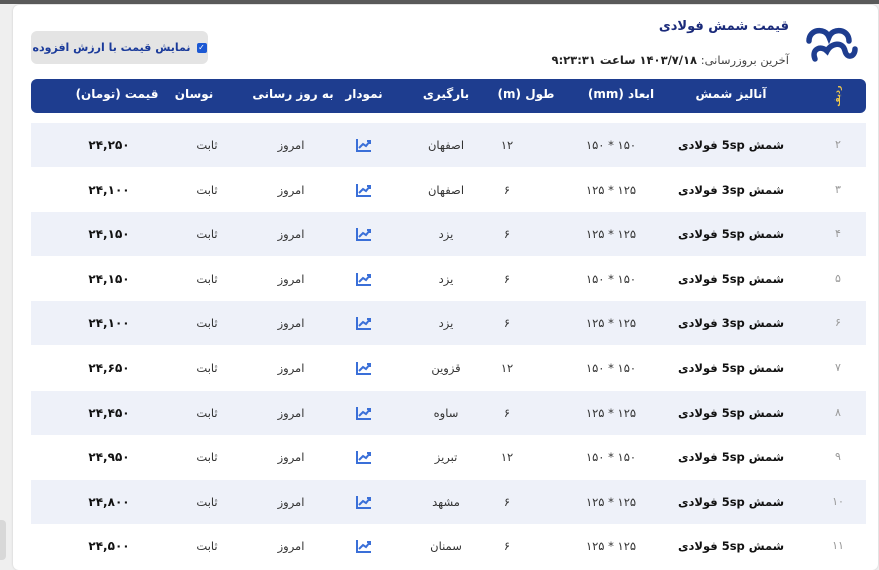 The height and width of the screenshot is (570, 879). Describe the element at coordinates (194, 94) in the screenshot. I see `col-header-change: نوسان` at that location.